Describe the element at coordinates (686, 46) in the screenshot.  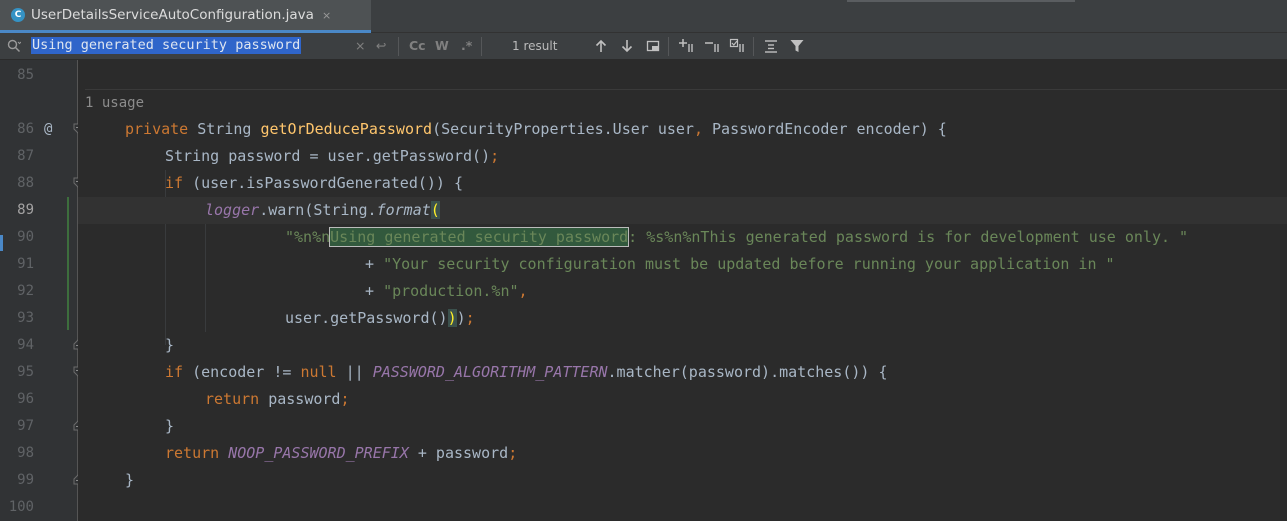
I see `add-occurrence-icon` at that location.